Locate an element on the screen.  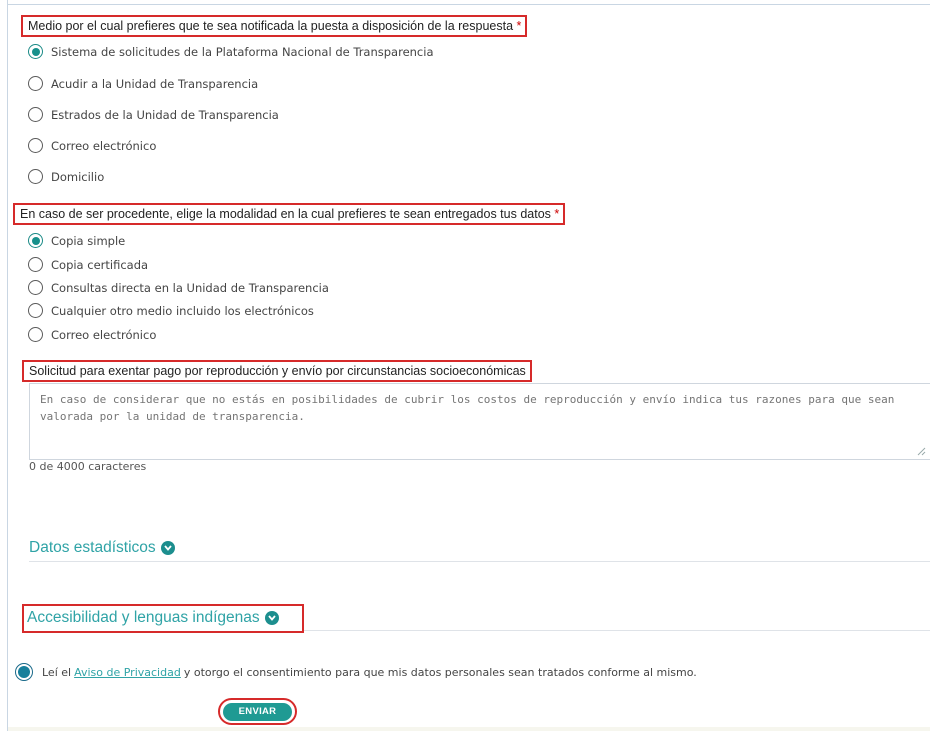
option-label: Acudir a la Unidad de Transparencia is located at coordinates (155, 83).